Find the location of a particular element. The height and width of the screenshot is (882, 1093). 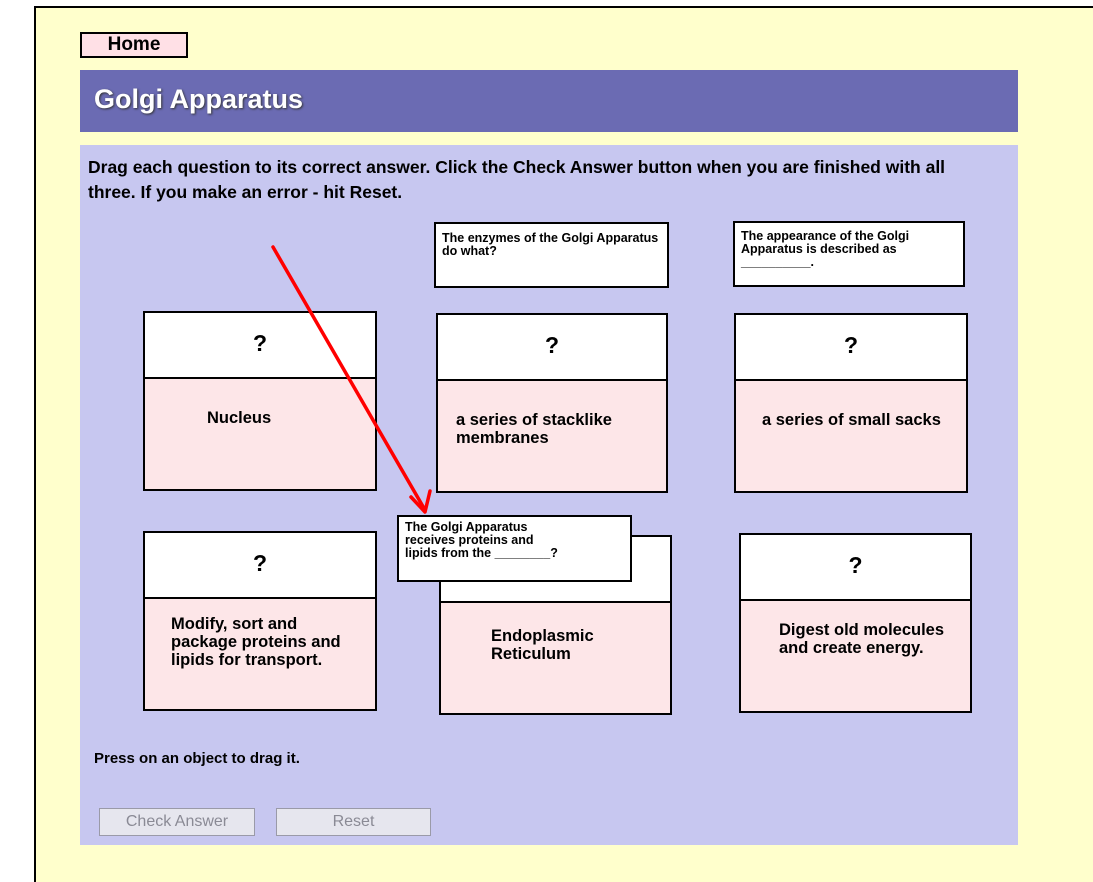

check-answer-button: Check Answer is located at coordinates (177, 822).